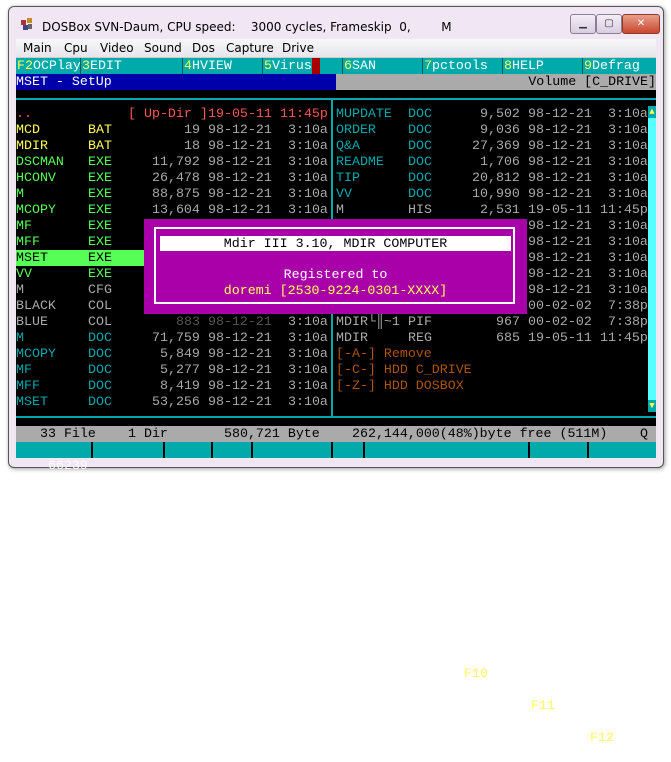  What do you see at coordinates (492, 386) in the screenshot?
I see `file-row: [-Z-] HDD DOSBOX` at bounding box center [492, 386].